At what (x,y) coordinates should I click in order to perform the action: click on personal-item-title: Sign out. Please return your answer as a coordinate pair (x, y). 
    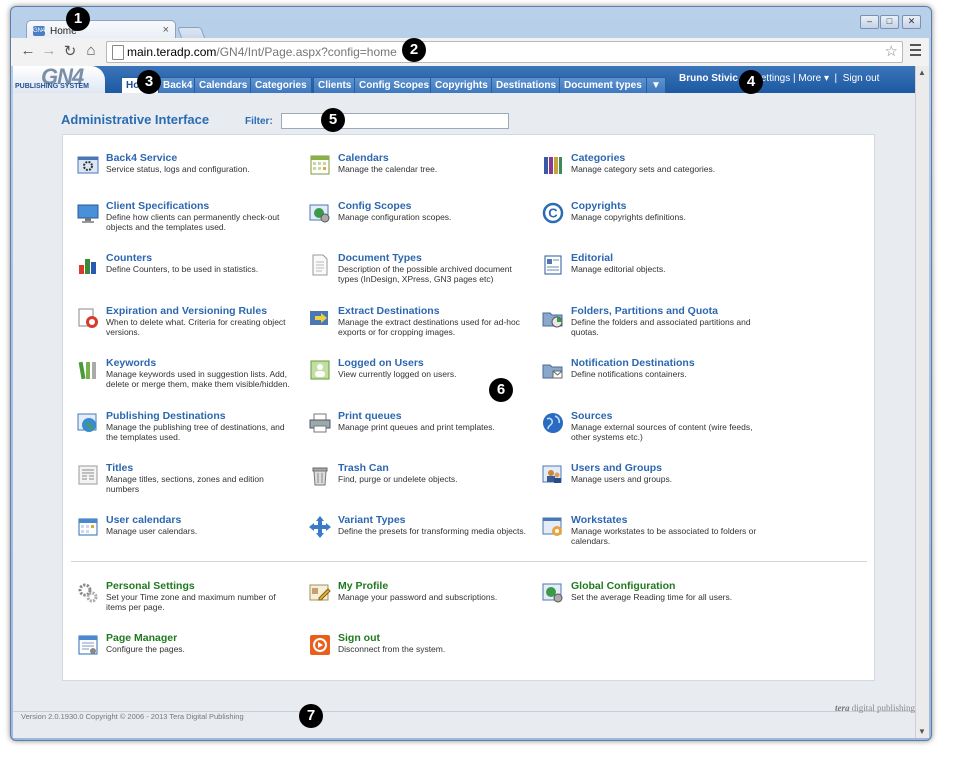
    Looking at the image, I should click on (359, 638).